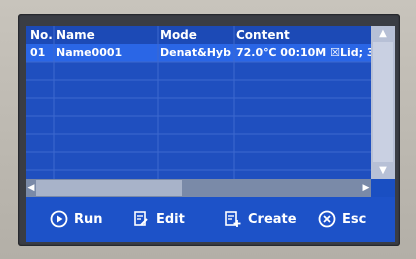 The height and width of the screenshot is (259, 416). I want to click on header-no: No., so click(41, 35).